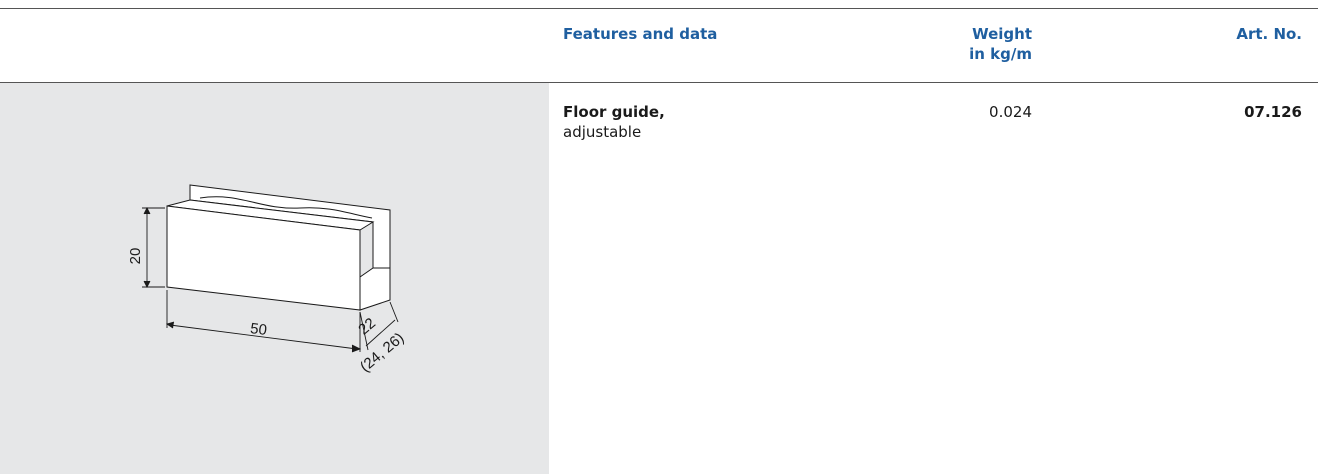 The height and width of the screenshot is (474, 1318). I want to click on header-weight: Weight in kg/m, so click(956, 44).